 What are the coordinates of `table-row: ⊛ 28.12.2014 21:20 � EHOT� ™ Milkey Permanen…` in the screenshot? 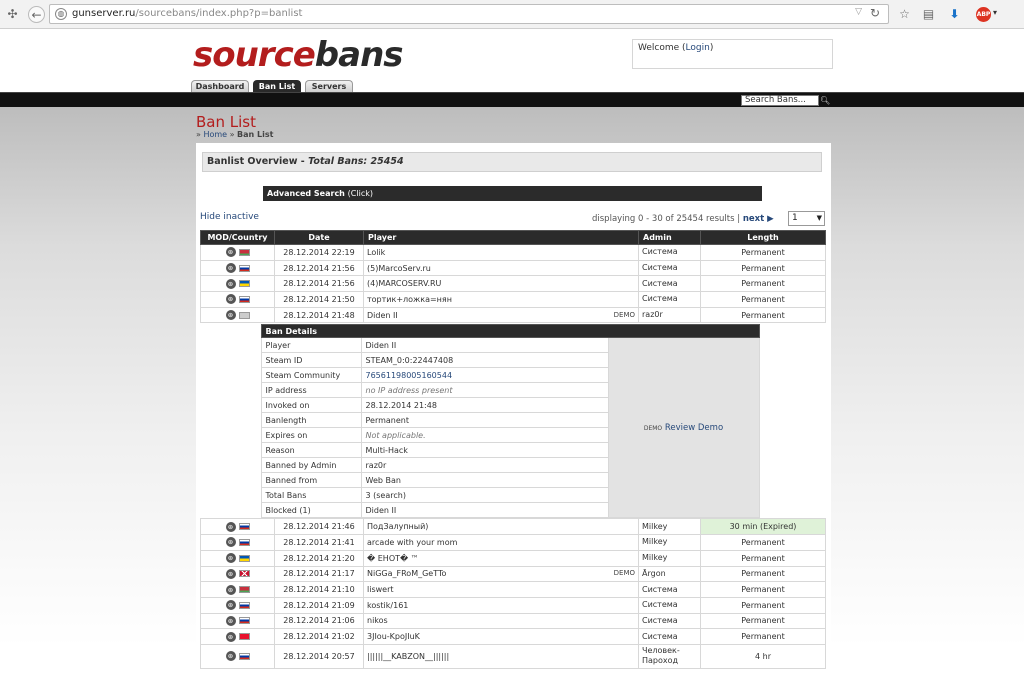 It's located at (513, 558).